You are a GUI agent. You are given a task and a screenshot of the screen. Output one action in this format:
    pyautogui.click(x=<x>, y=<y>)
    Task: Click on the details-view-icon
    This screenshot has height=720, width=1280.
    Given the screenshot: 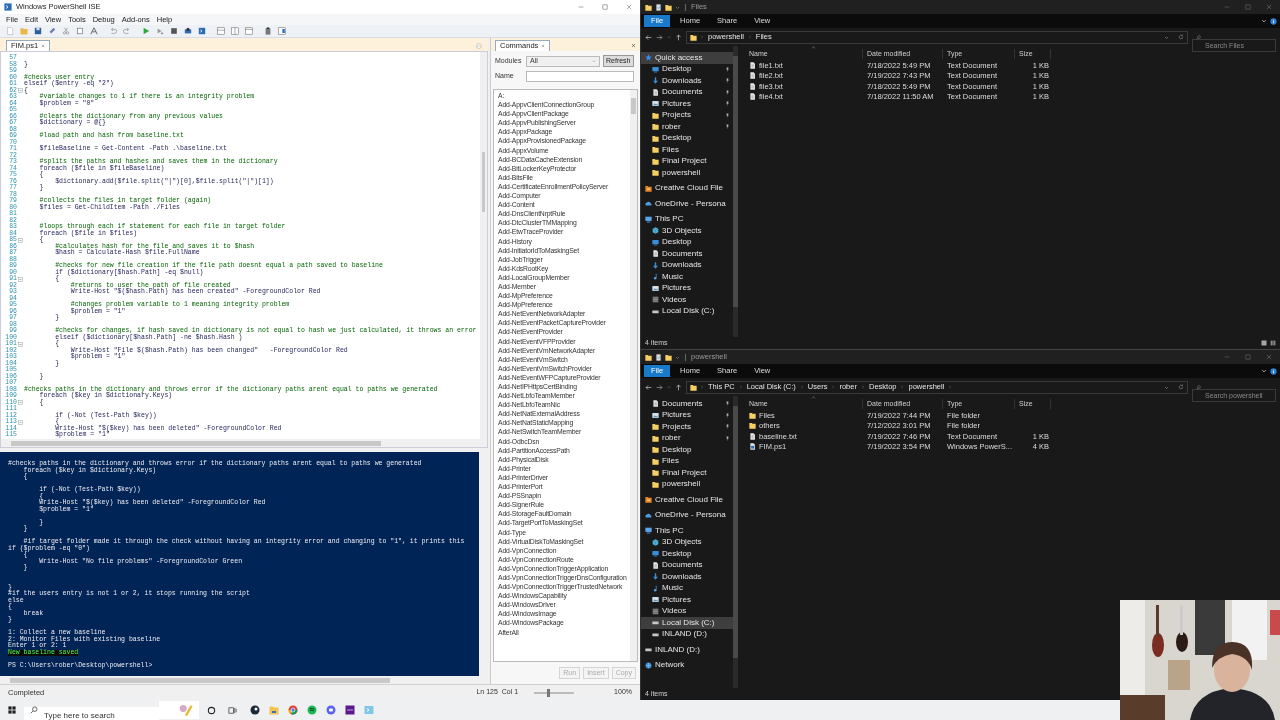 What is the action you would take?
    pyautogui.click(x=1264, y=343)
    